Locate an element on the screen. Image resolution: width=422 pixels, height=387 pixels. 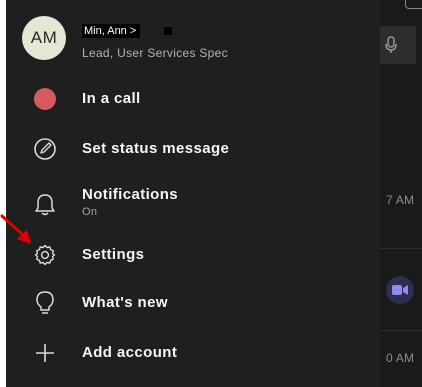
background-timestamp: 0 AM is located at coordinates (400, 358).